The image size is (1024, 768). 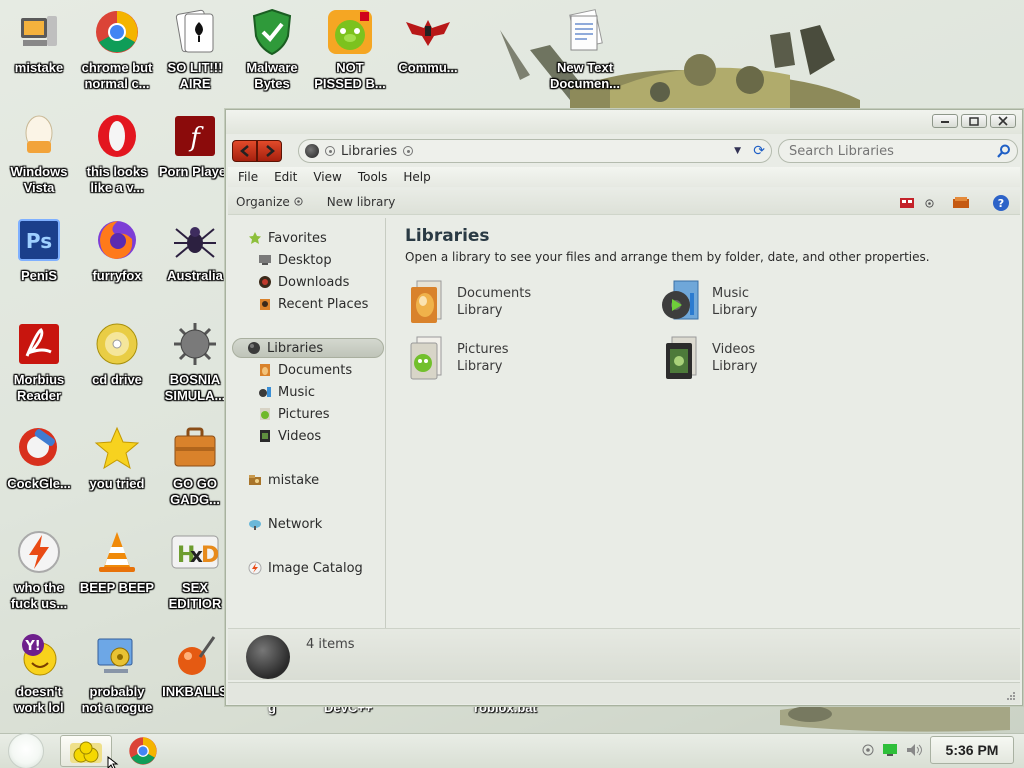 What do you see at coordinates (624, 693) in the screenshot?
I see `status-bar` at bounding box center [624, 693].